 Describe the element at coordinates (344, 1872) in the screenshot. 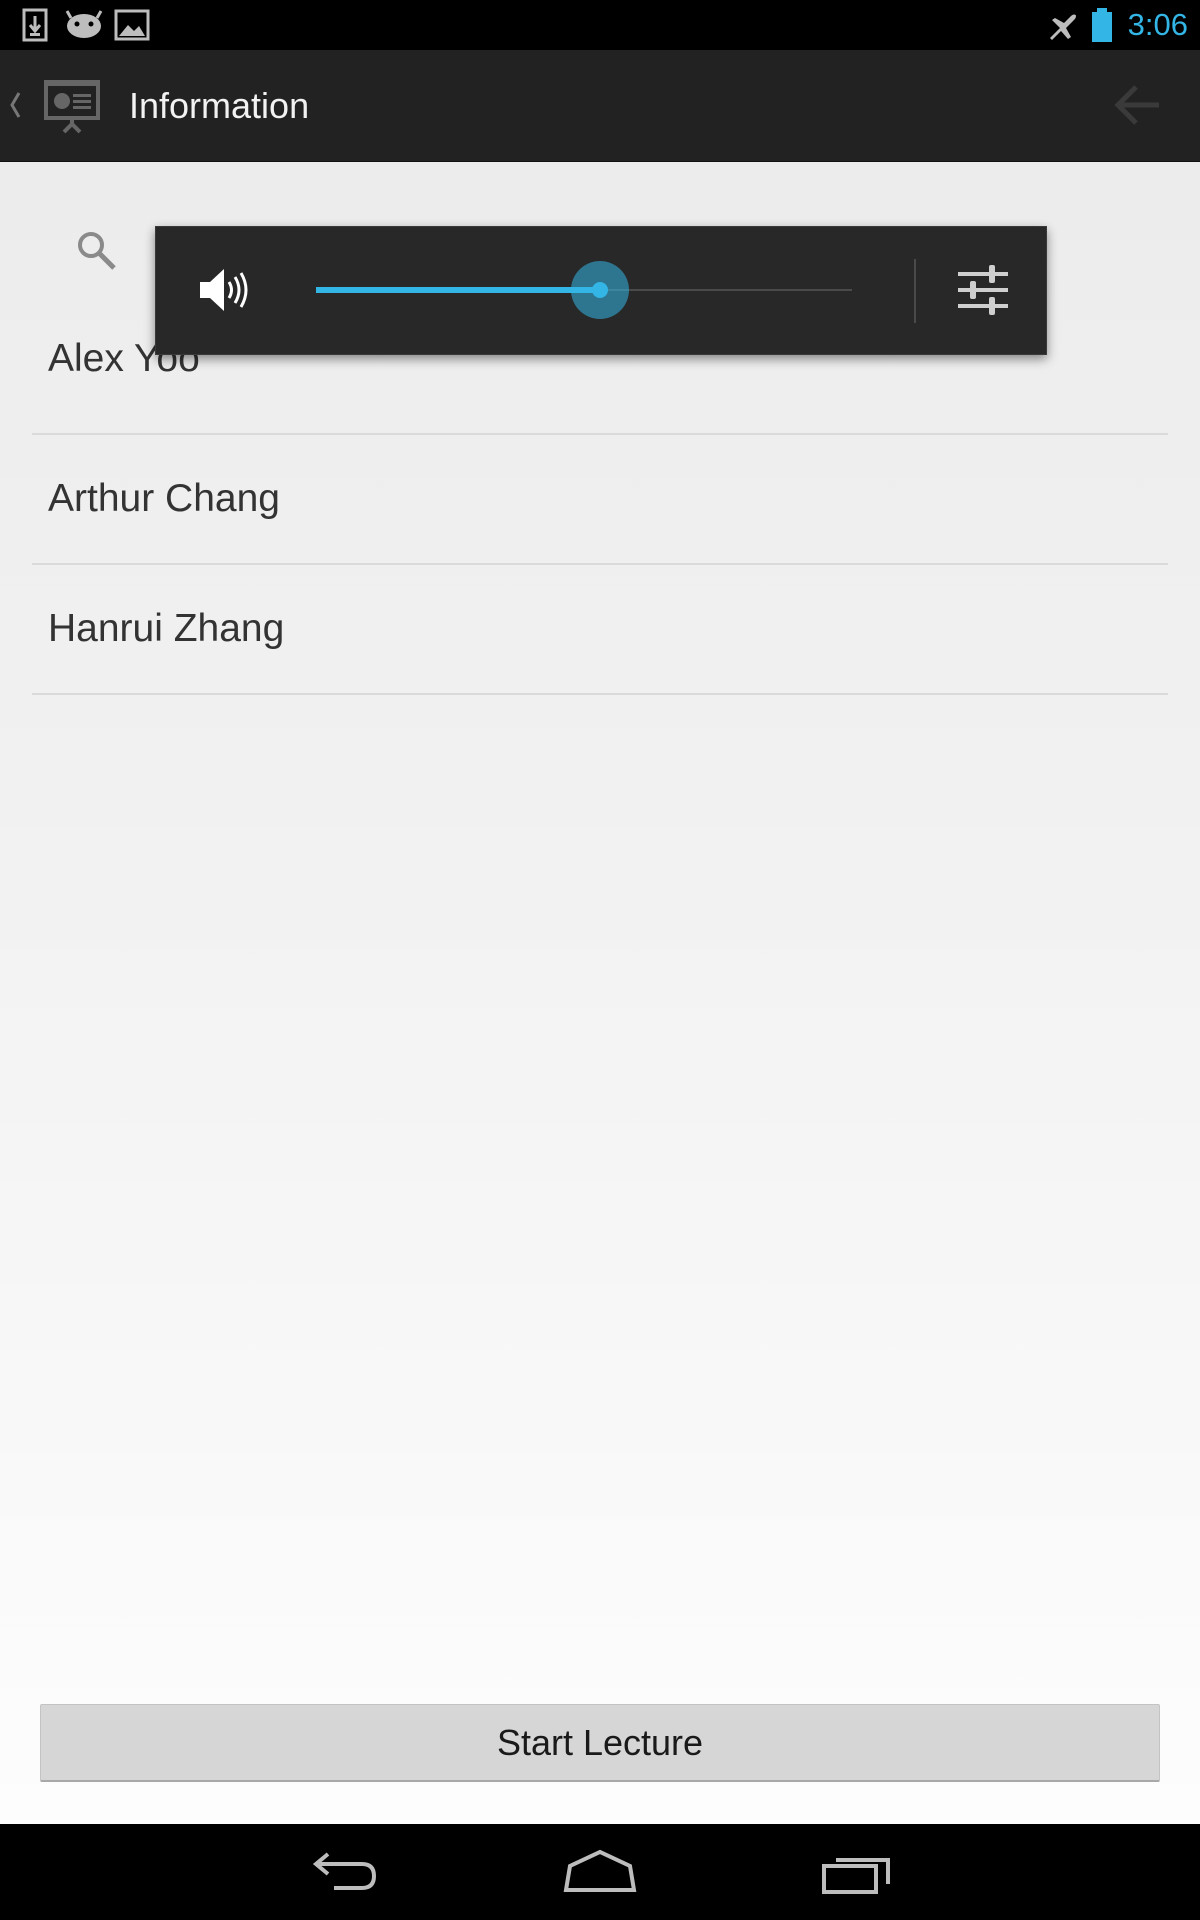

I see `back-icon` at that location.